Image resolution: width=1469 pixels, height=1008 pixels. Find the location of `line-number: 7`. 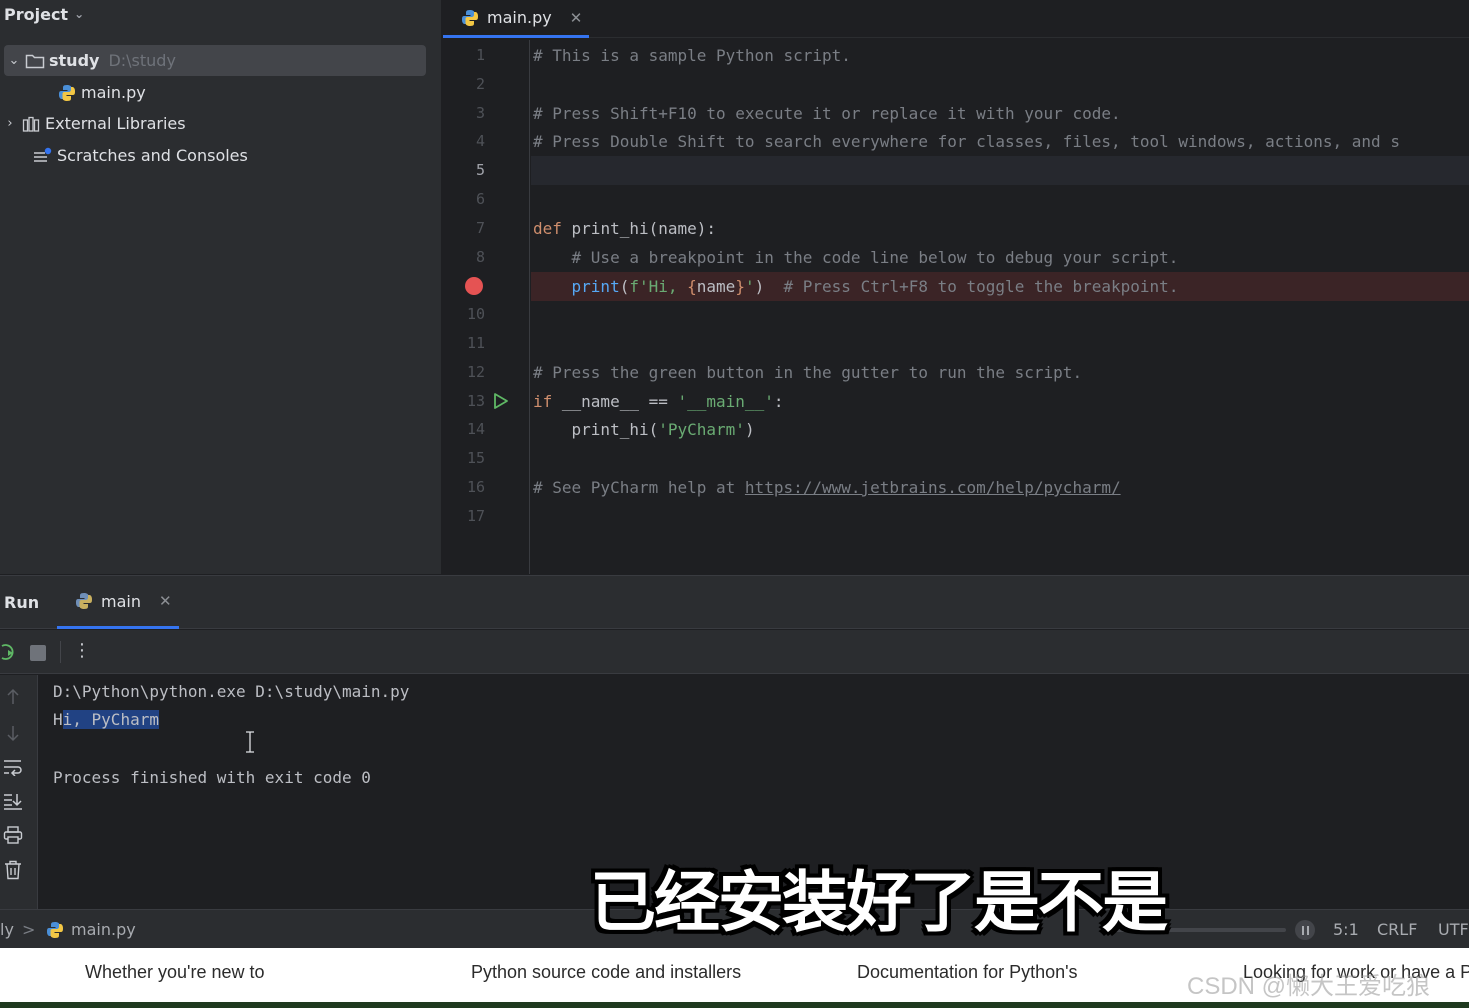

line-number: 7 is located at coordinates (480, 228).